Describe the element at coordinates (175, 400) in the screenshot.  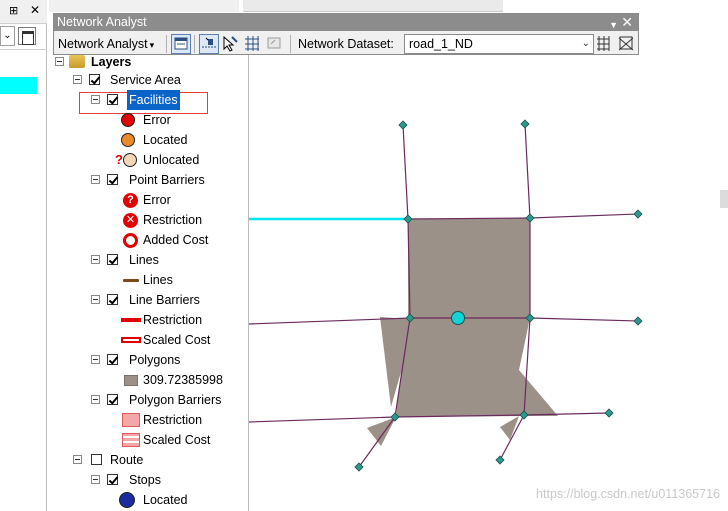
I see `polygon-barriers-label: Polygon Barriers` at that location.